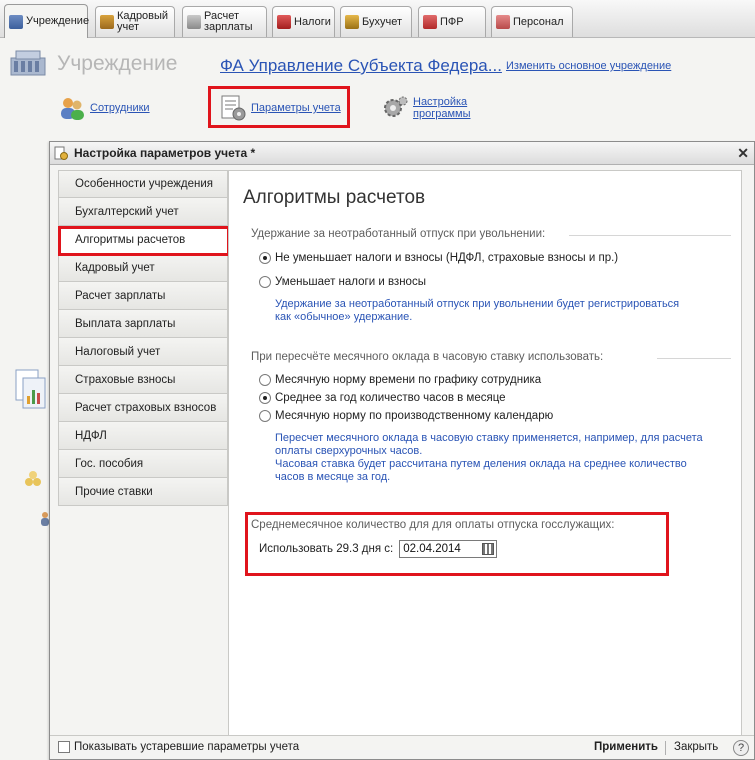 The width and height of the screenshot is (755, 760). What do you see at coordinates (72, 109) in the screenshot?
I see `employees-icon` at bounding box center [72, 109].